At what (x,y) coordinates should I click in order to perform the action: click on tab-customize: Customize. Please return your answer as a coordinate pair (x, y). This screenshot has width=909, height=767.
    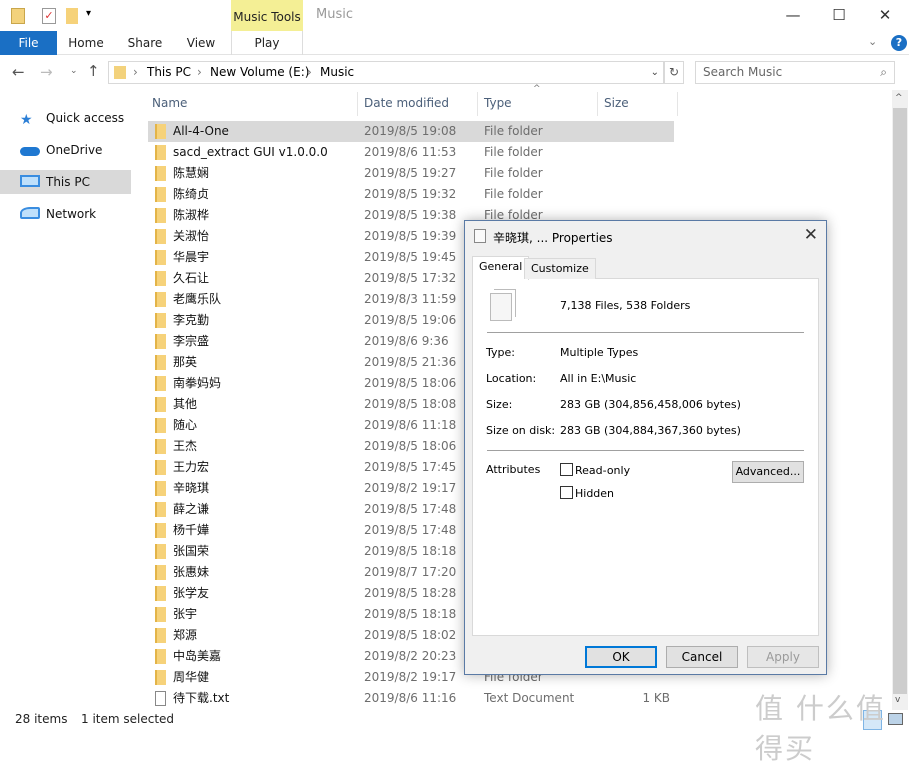
    Looking at the image, I should click on (560, 268).